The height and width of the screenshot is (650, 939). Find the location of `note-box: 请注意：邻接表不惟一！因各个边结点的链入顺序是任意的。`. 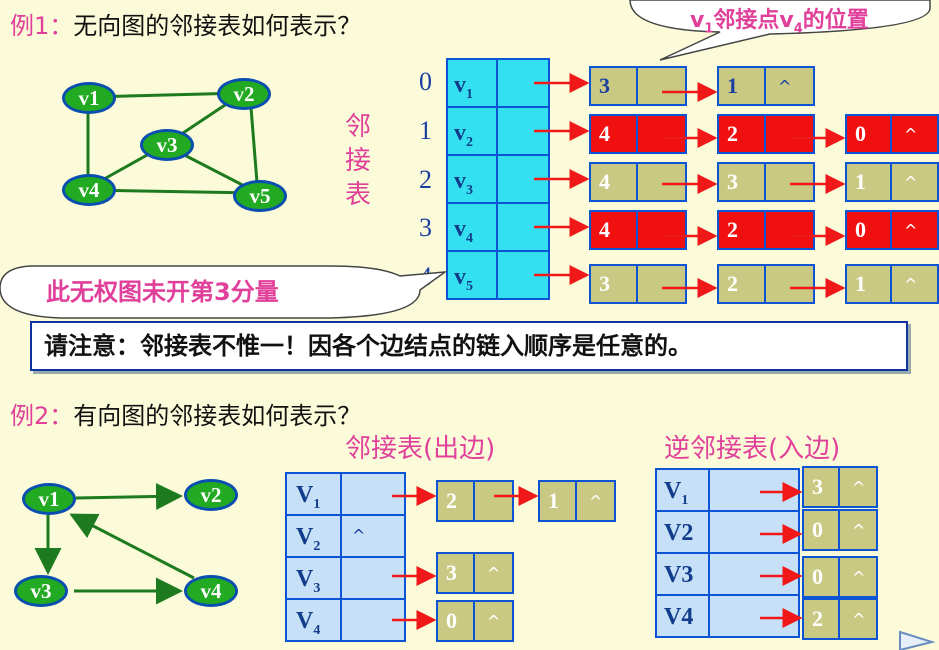

note-box: 请注意：邻接表不惟一！因各个边结点的链入顺序是任意的。 is located at coordinates (469, 346).